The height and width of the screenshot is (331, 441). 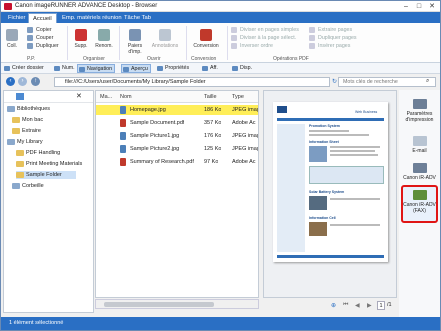 I want to click on file-name: Sample Picture1.jpg, so click(x=155, y=136).